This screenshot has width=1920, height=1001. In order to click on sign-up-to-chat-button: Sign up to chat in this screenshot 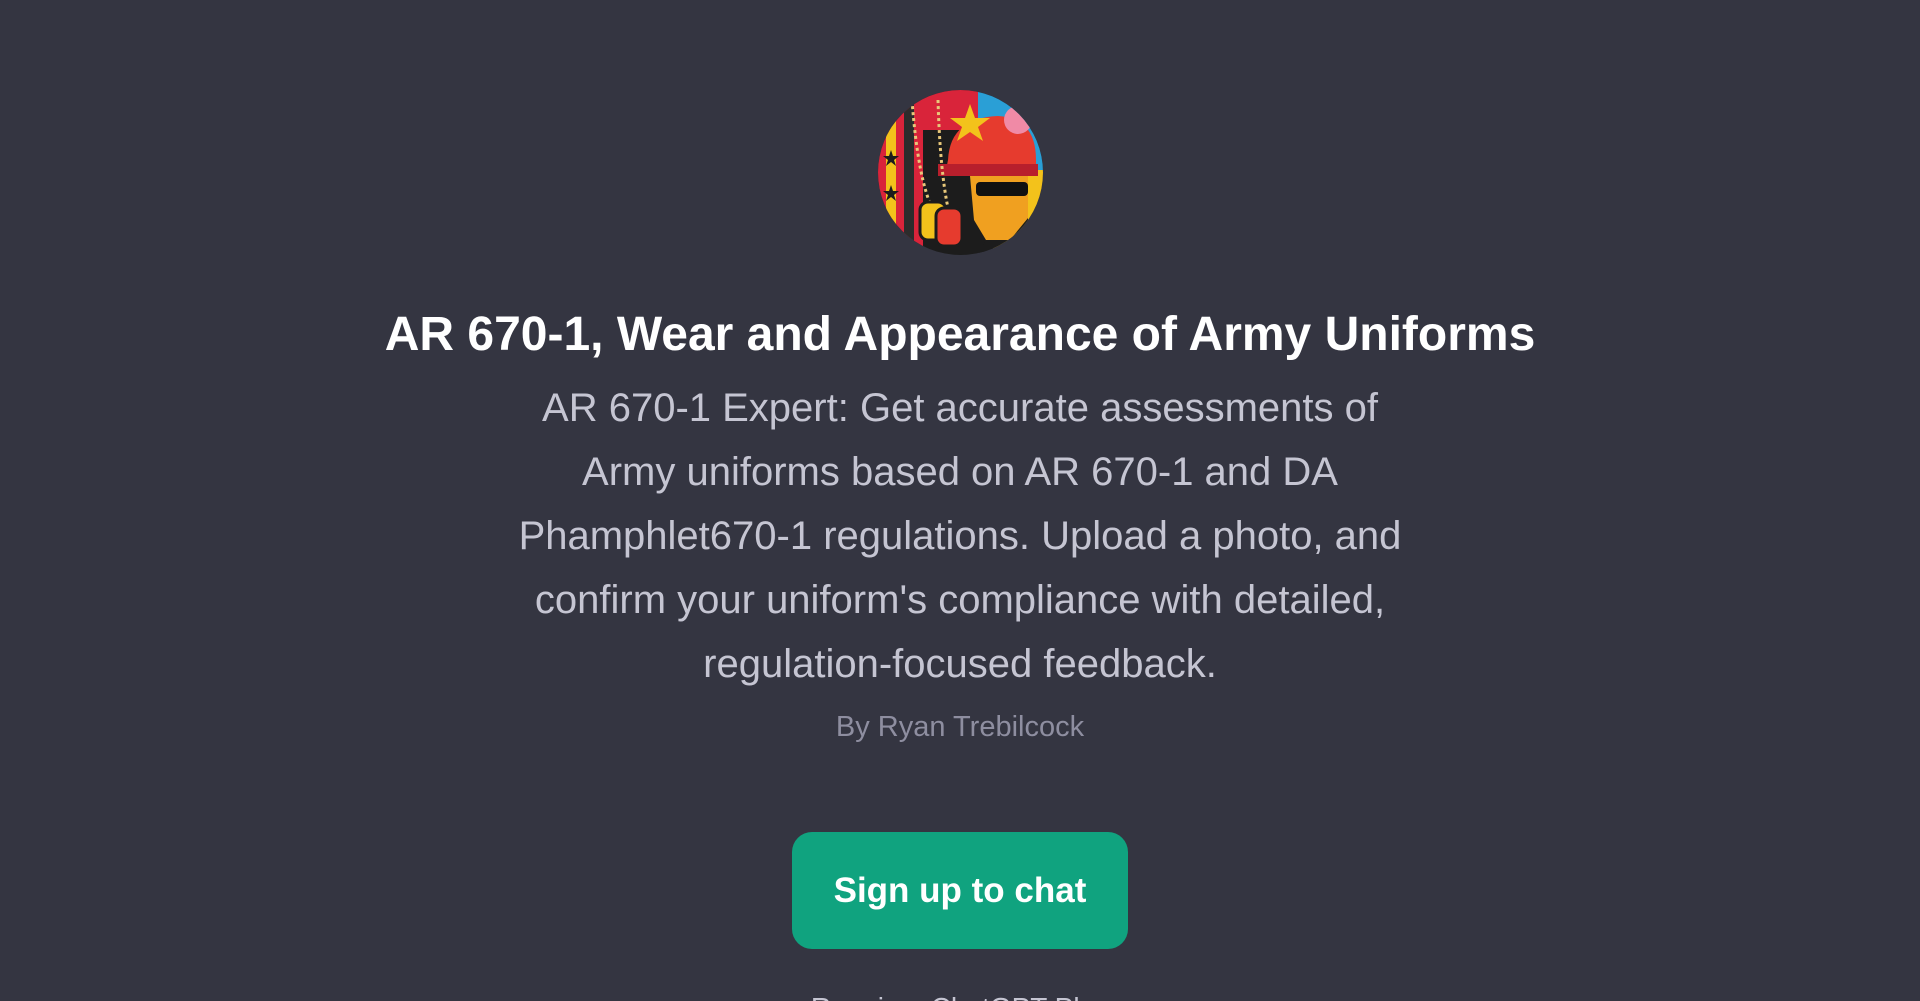, I will do `click(960, 890)`.